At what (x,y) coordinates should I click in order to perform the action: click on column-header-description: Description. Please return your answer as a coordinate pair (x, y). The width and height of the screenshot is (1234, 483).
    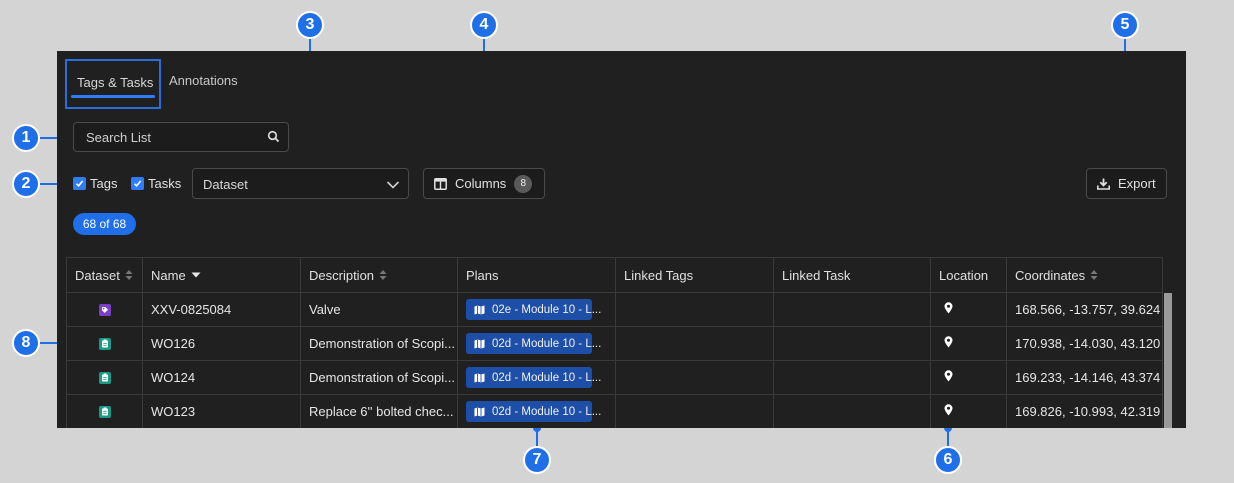
    Looking at the image, I should click on (378, 275).